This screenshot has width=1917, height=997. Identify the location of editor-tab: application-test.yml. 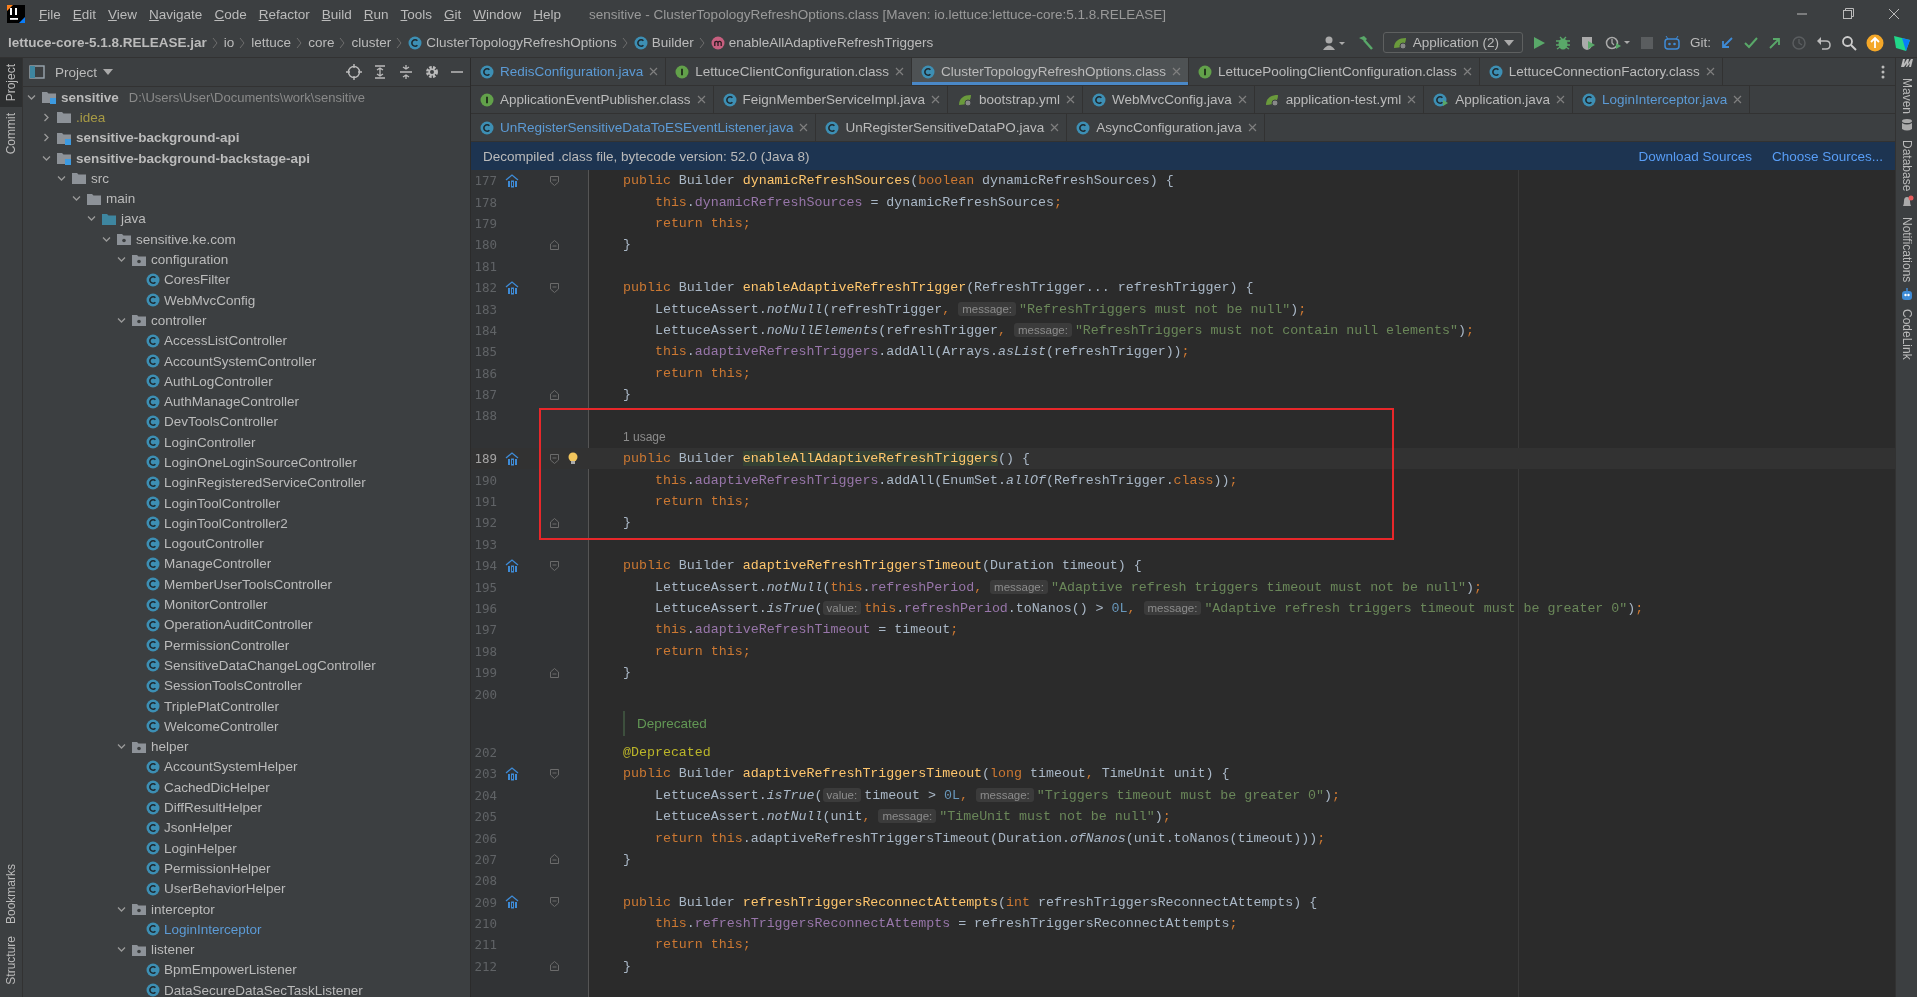
(1339, 99).